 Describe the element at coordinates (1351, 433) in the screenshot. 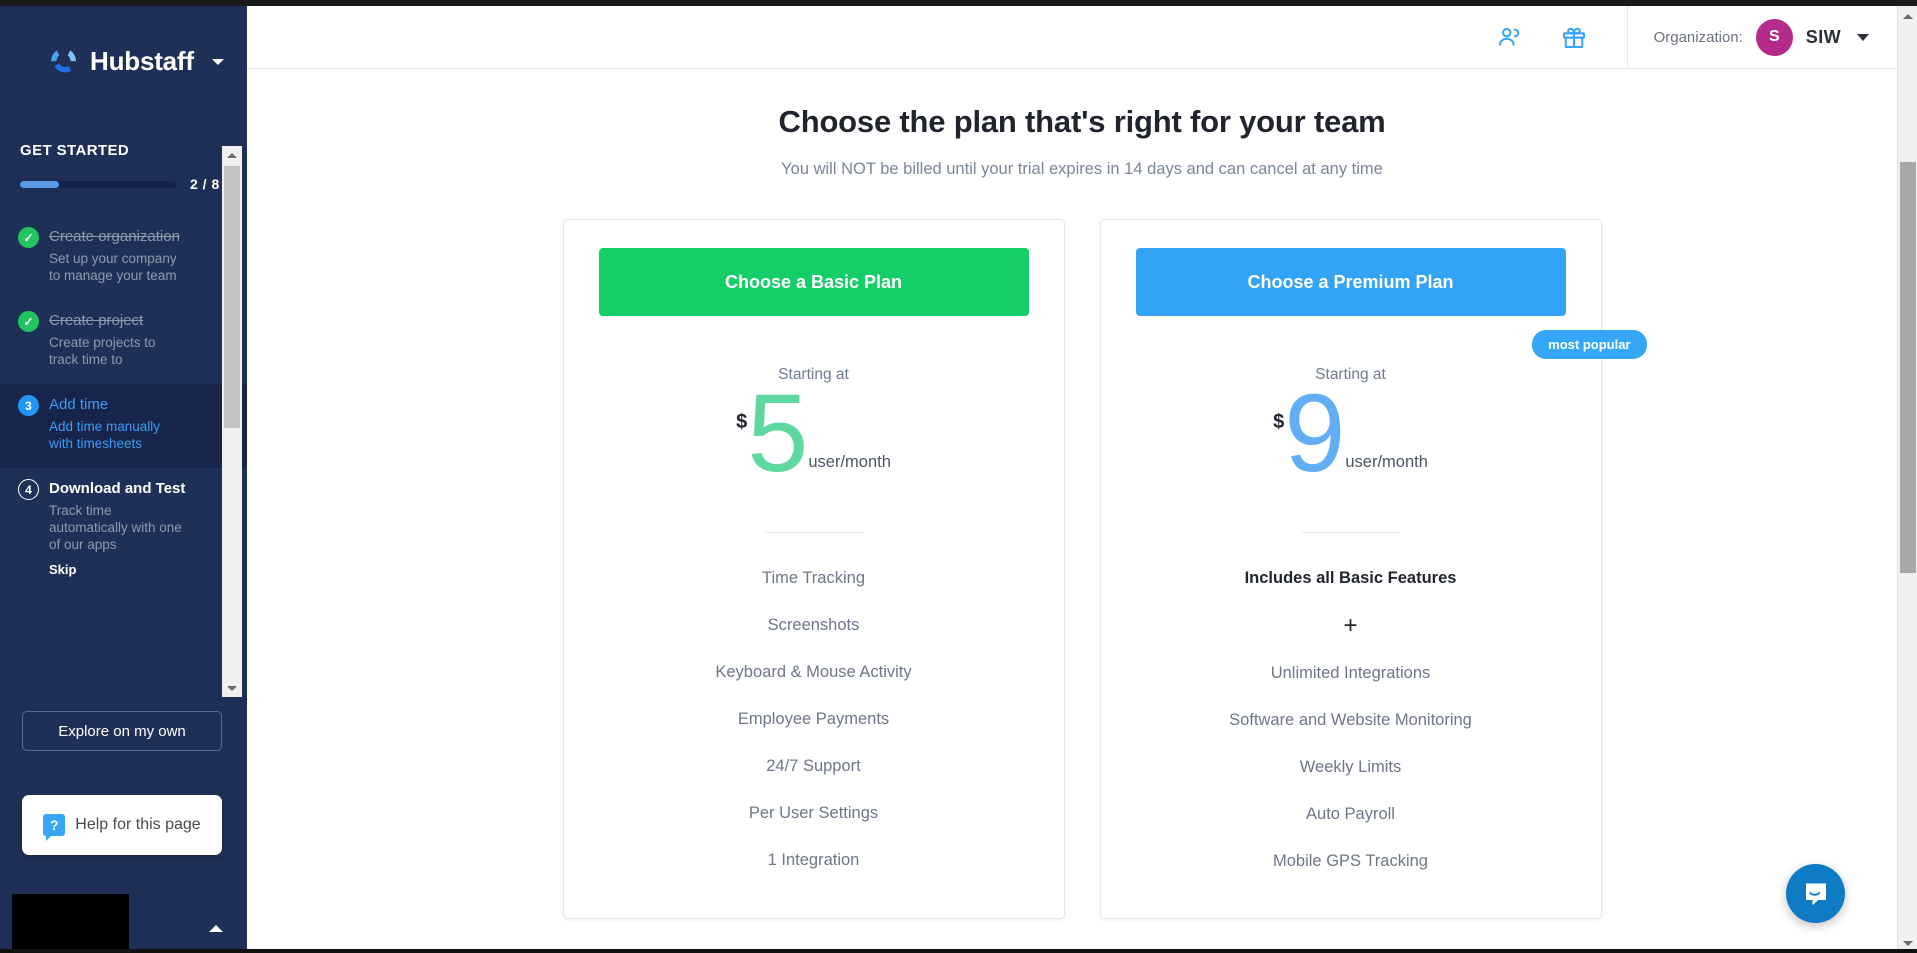

I see `price-block-premium: $ 9 user/month` at that location.